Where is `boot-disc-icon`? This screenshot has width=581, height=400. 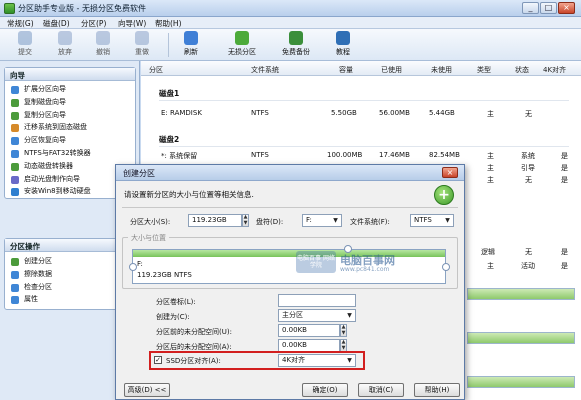 boot-disc-icon is located at coordinates (15, 179).